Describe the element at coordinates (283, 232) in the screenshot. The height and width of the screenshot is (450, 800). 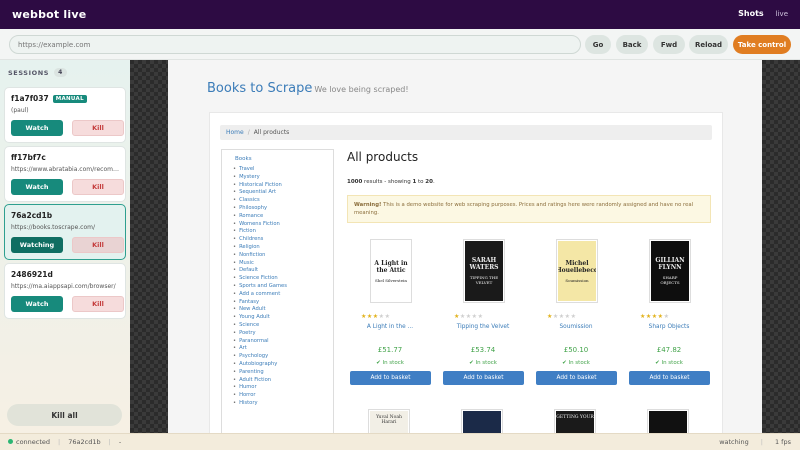
I see `category-link: Fiction` at that location.